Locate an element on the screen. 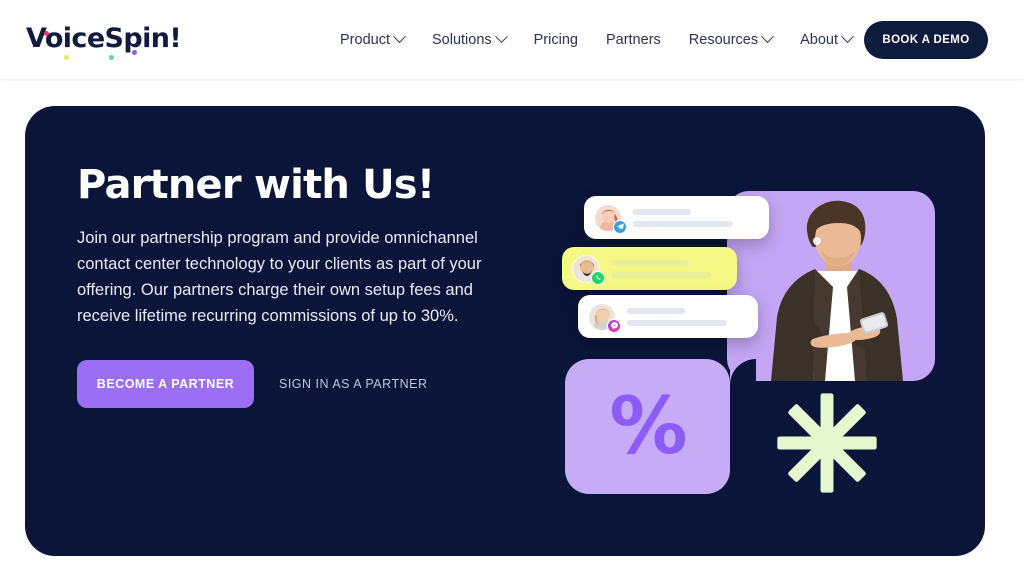  page-title: Partner with Us! is located at coordinates (256, 185).